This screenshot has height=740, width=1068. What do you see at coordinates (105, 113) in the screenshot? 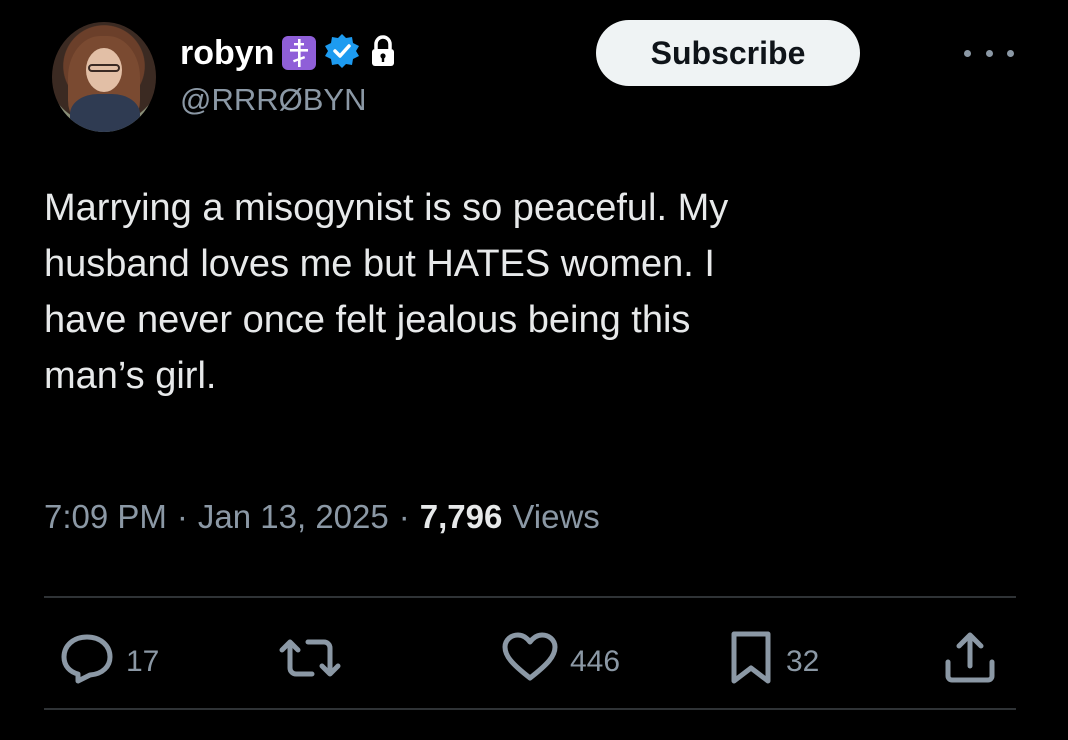
I see `avatar-body` at bounding box center [105, 113].